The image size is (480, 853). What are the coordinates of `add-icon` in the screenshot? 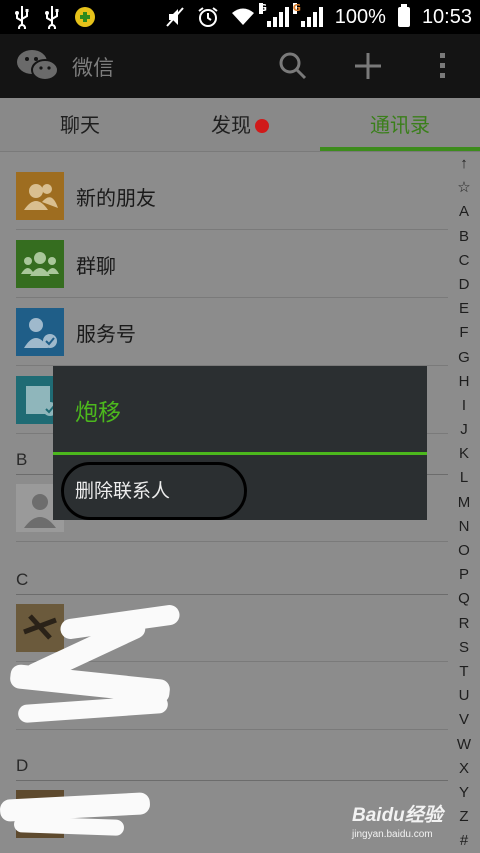 It's located at (368, 66).